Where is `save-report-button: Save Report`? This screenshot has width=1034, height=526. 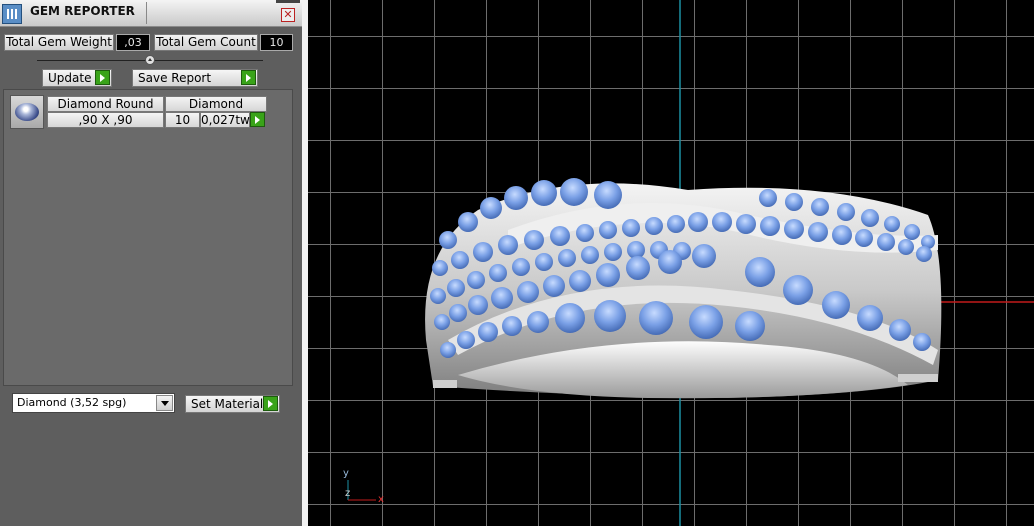 save-report-button: Save Report is located at coordinates (195, 78).